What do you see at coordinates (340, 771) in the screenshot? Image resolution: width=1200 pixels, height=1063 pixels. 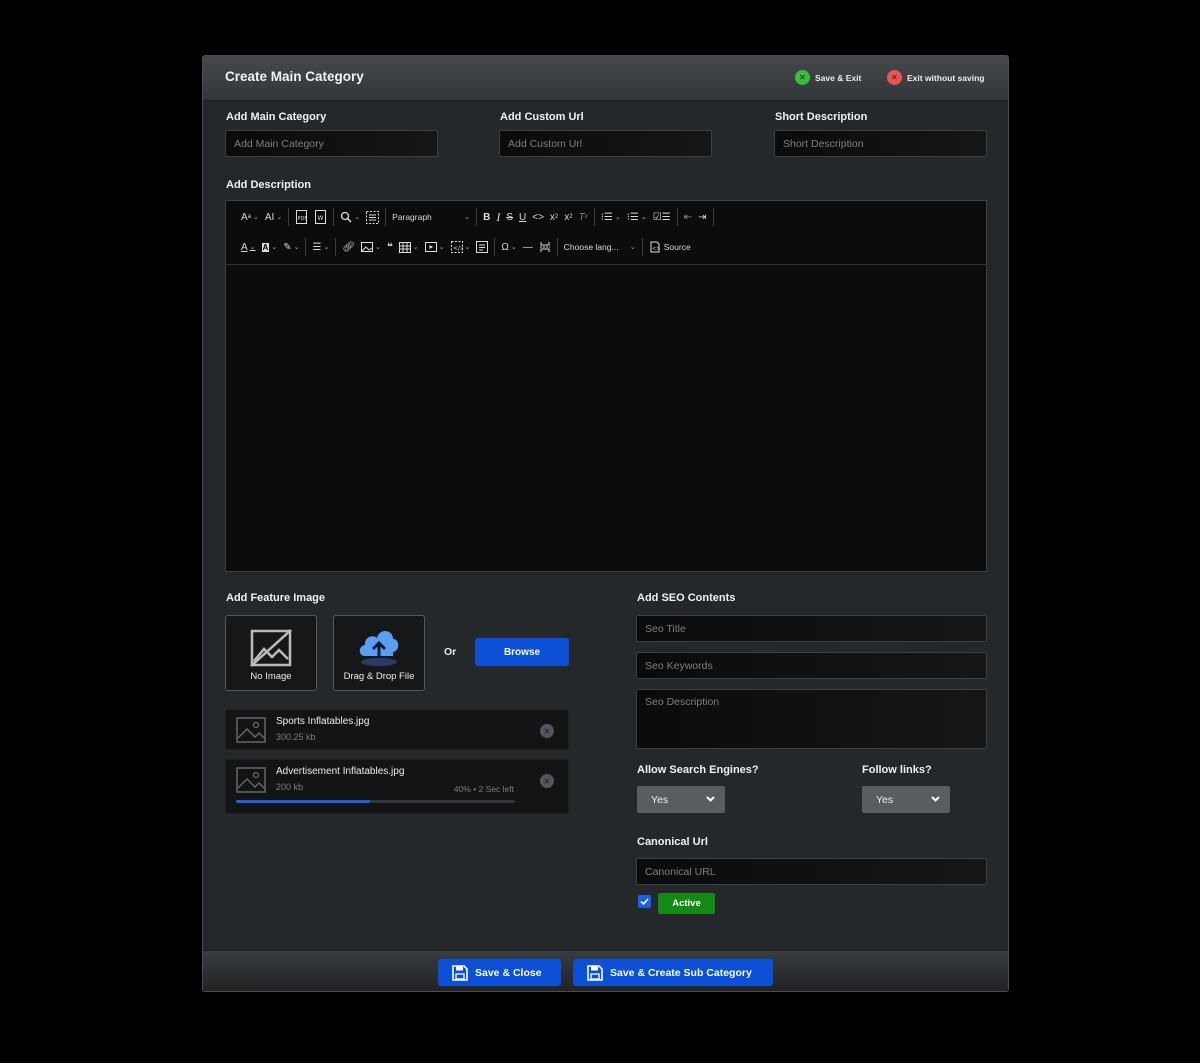 I see `file-name: Advertisement Inflatables.jpg` at bounding box center [340, 771].